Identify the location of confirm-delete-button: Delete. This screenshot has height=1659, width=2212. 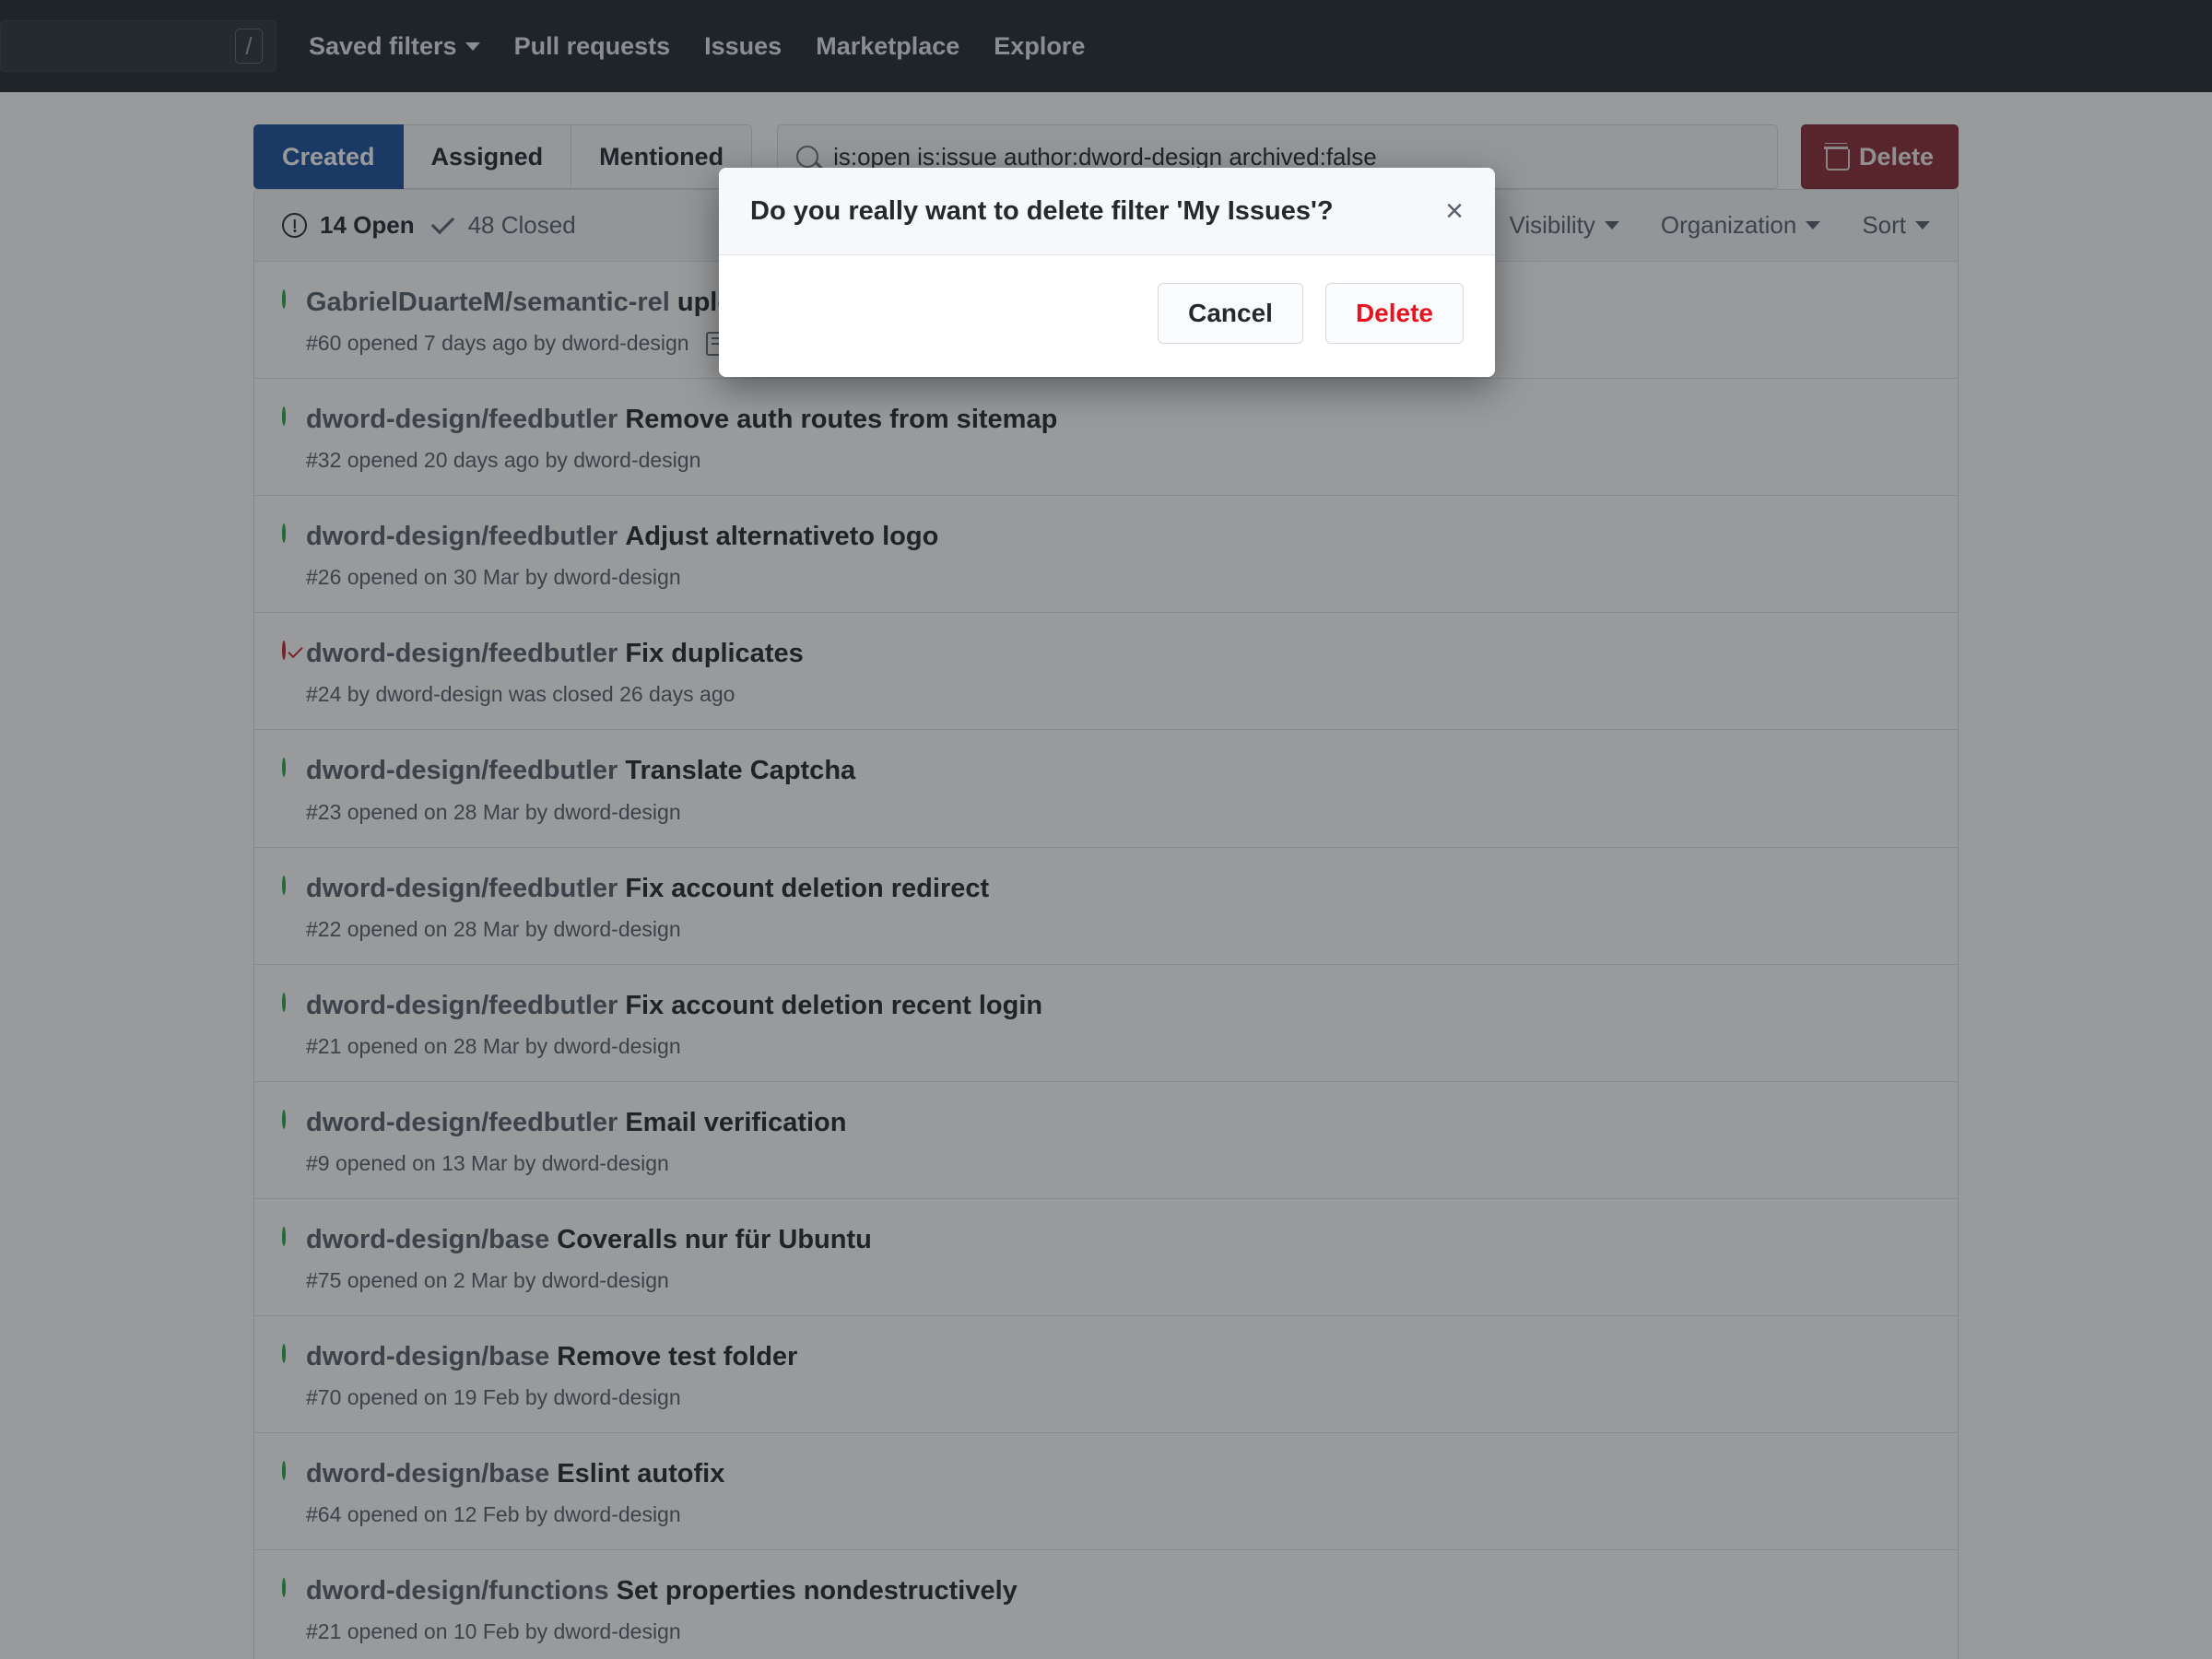
(1394, 313).